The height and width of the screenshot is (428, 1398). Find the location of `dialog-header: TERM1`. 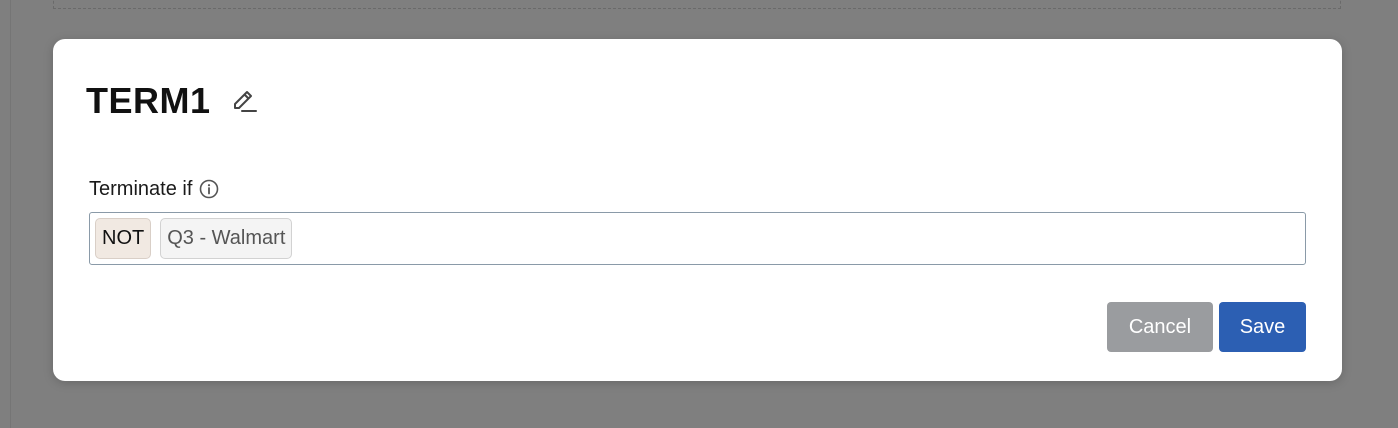

dialog-header: TERM1 is located at coordinates (172, 100).